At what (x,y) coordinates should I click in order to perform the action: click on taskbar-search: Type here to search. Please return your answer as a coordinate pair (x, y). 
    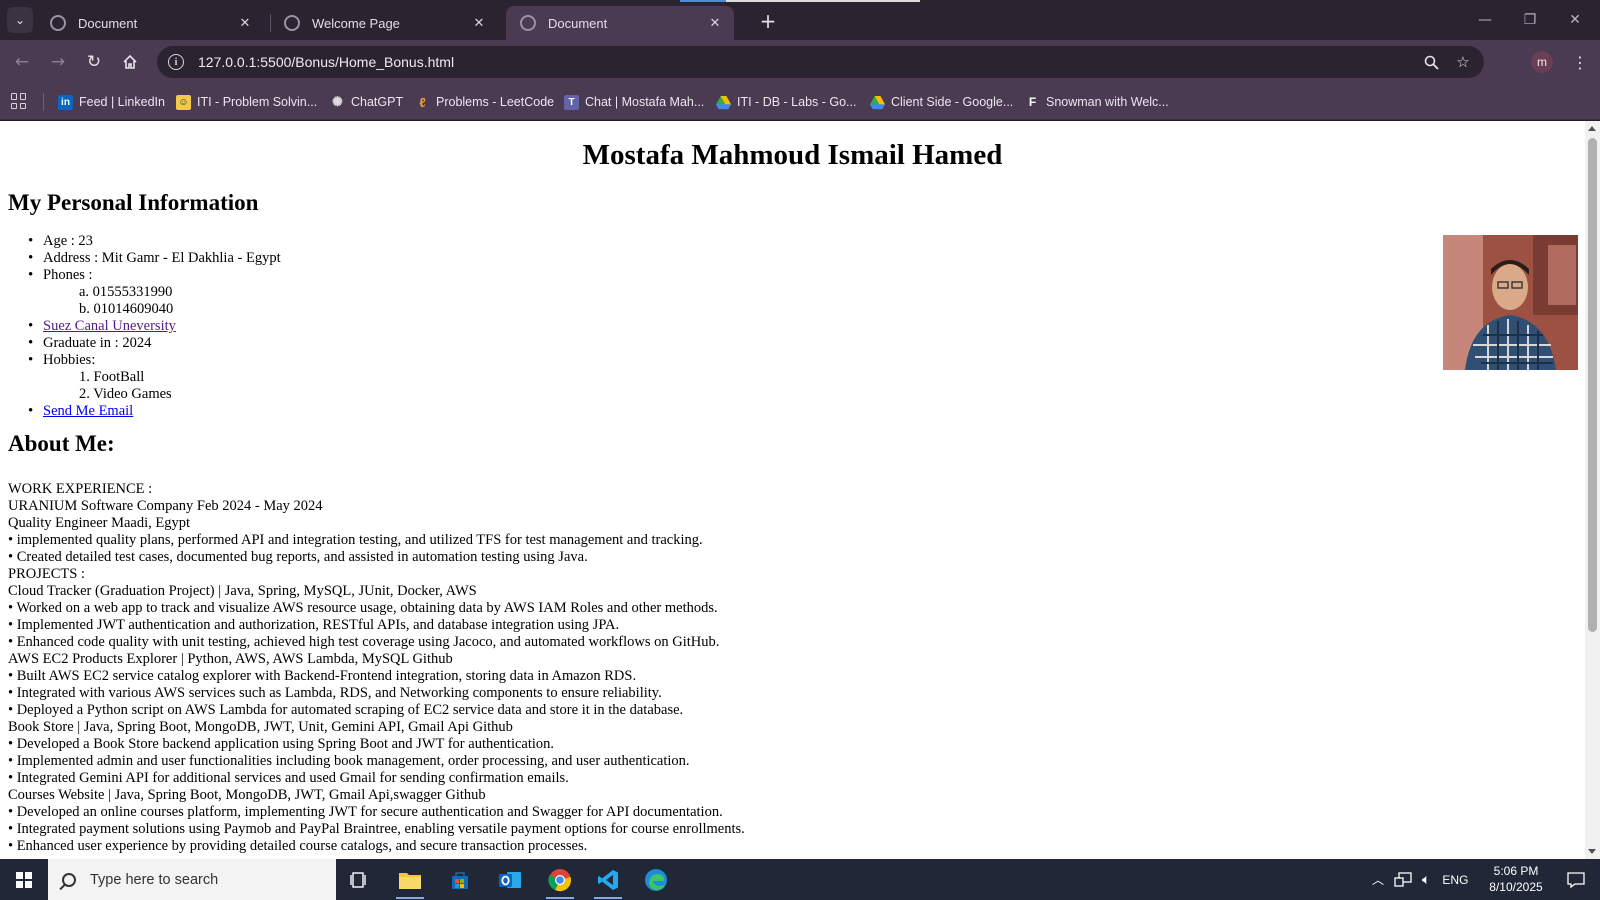
    Looking at the image, I should click on (192, 879).